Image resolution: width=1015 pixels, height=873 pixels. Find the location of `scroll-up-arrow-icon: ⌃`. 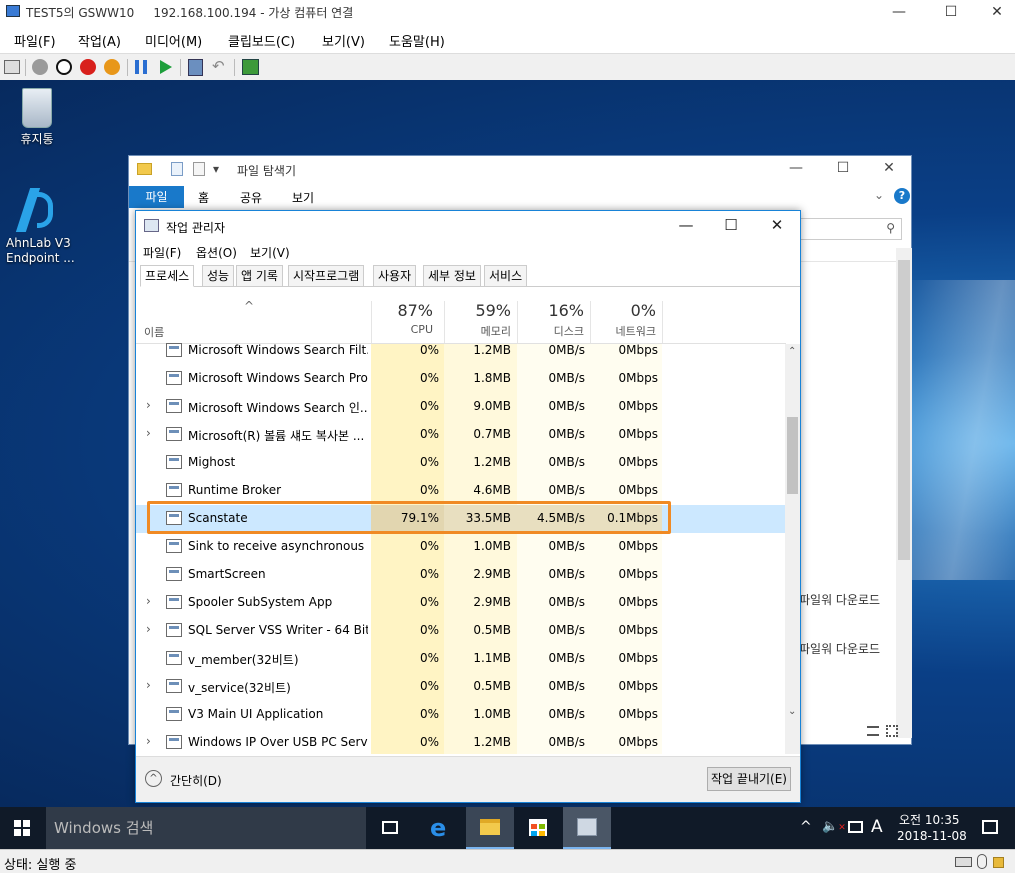

scroll-up-arrow-icon: ⌃ is located at coordinates (792, 351).